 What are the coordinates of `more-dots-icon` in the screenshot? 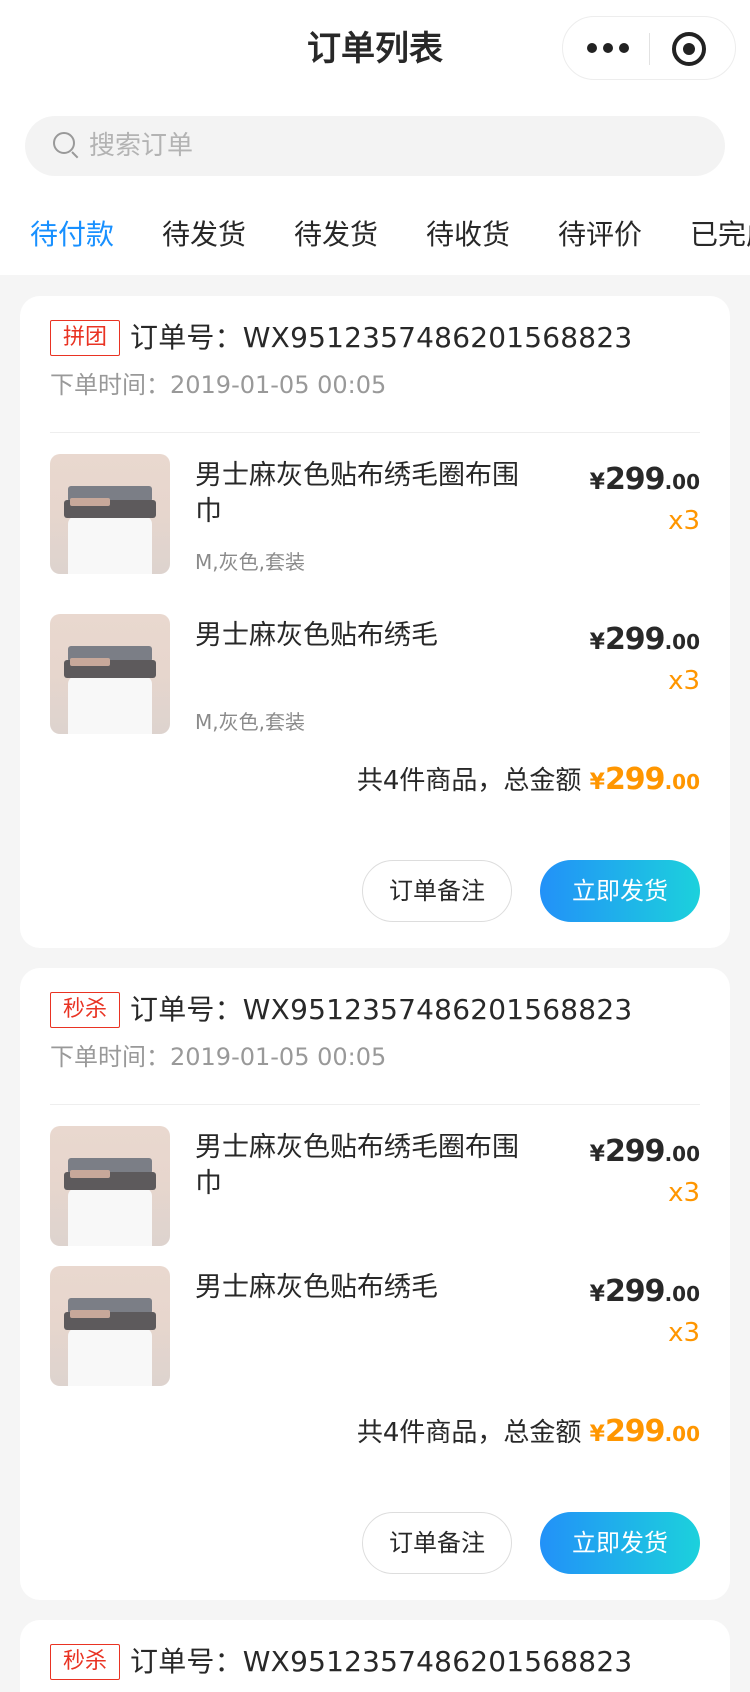 It's located at (609, 48).